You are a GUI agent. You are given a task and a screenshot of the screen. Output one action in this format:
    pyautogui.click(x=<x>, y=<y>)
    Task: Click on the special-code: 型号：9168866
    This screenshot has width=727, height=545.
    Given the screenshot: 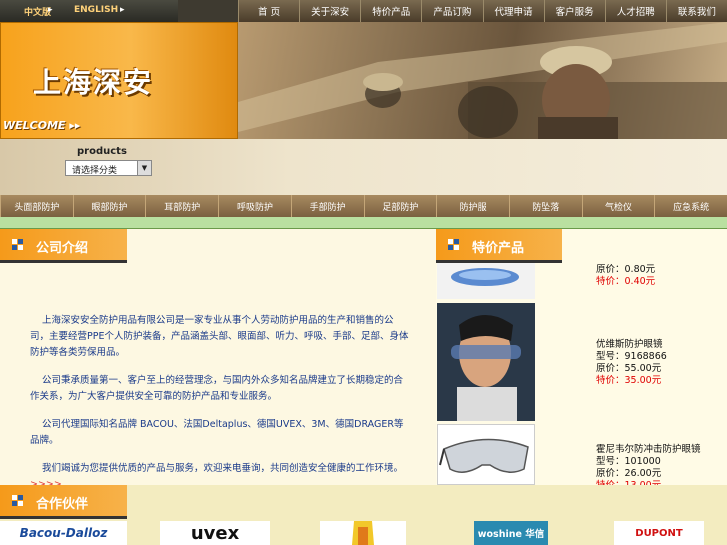 What is the action you would take?
    pyautogui.click(x=631, y=356)
    